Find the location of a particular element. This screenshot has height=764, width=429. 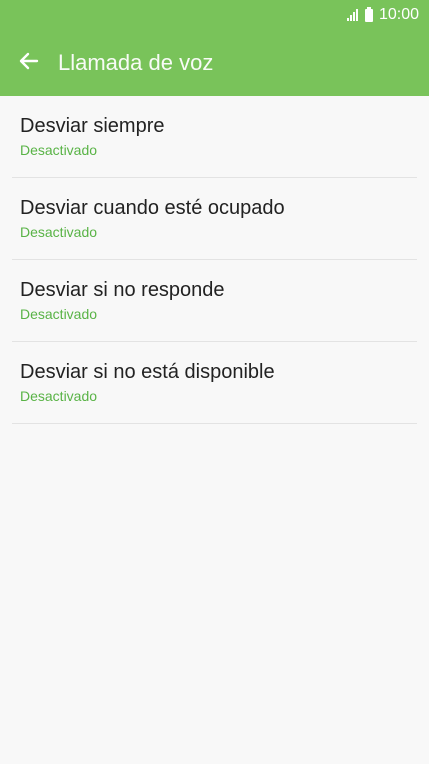

status-bar: 10:00 is located at coordinates (214, 15).